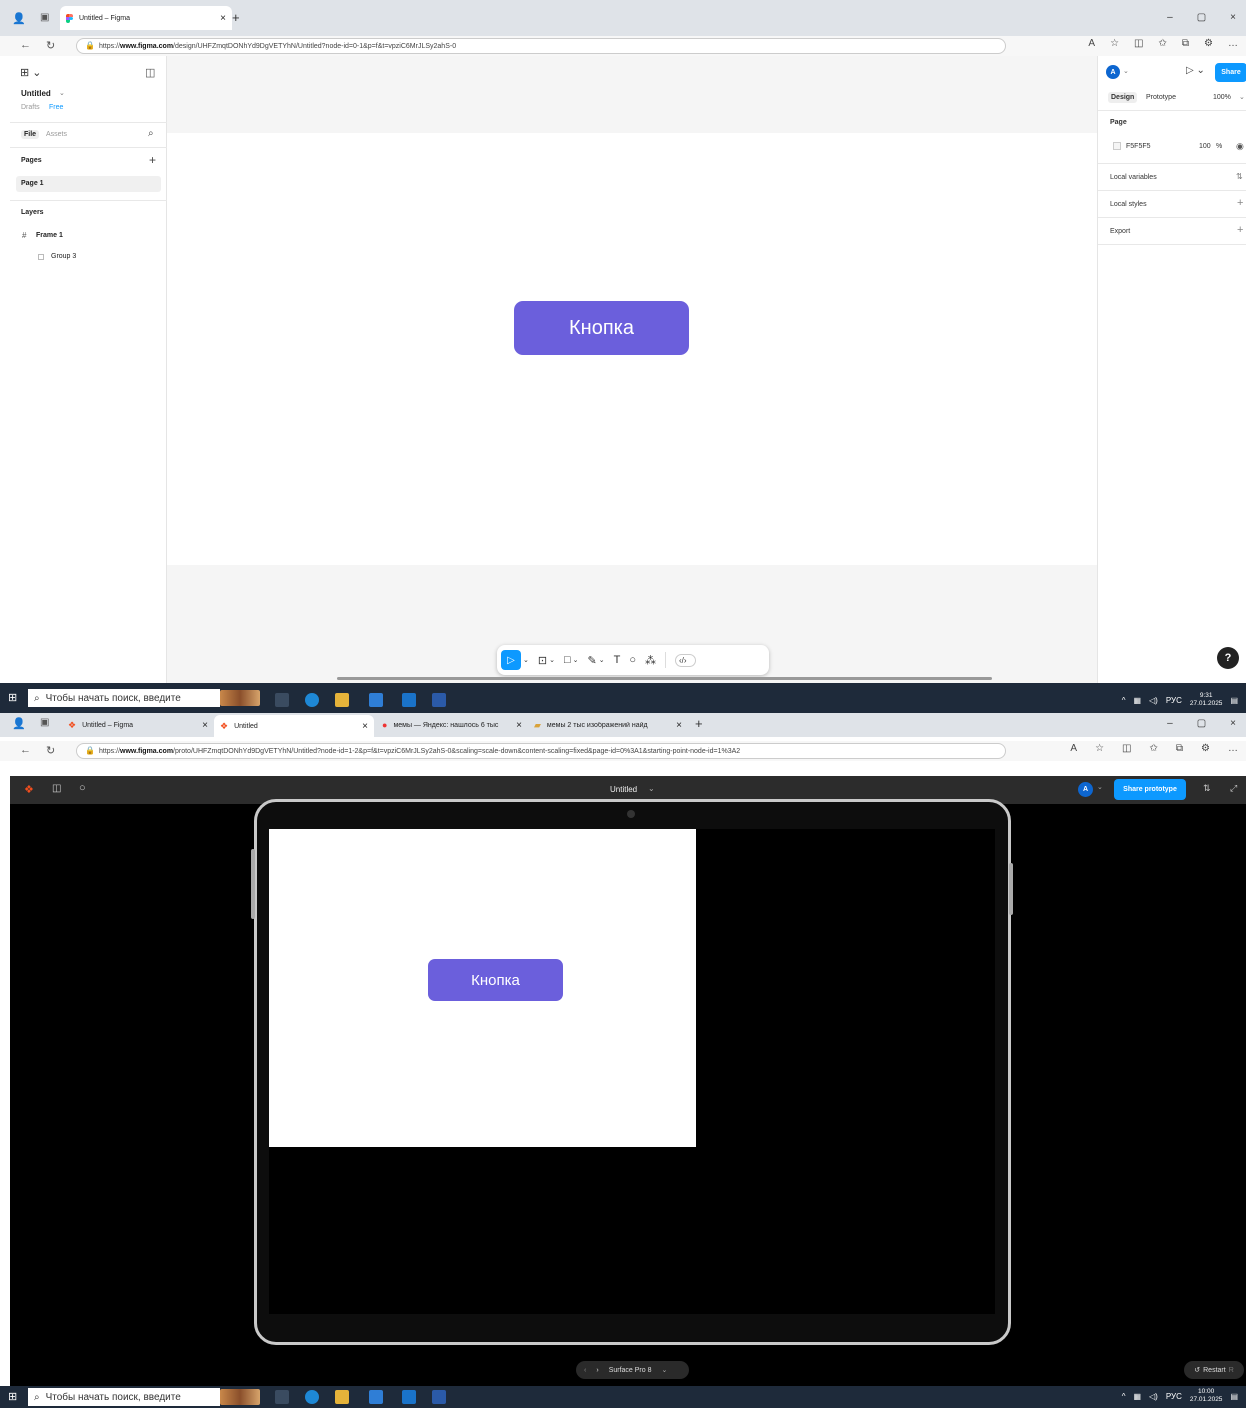  Describe the element at coordinates (1240, 230) in the screenshot. I see `add-export-icon: +` at that location.